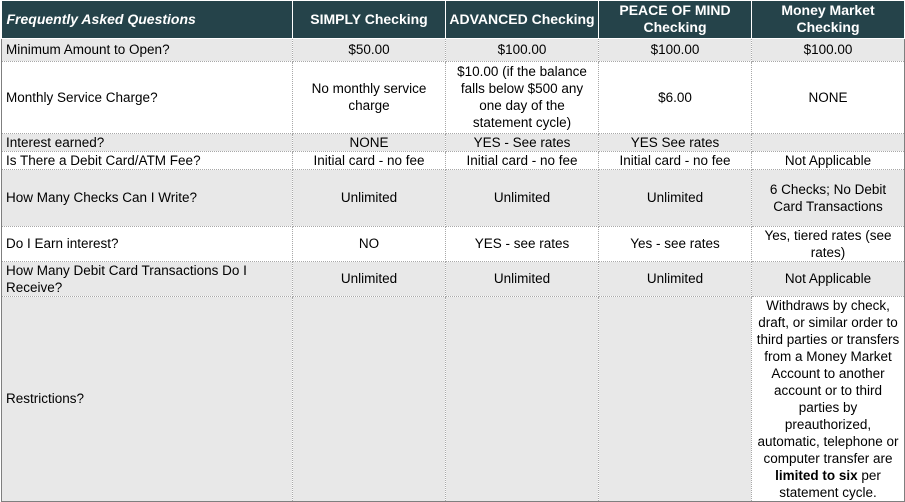 The width and height of the screenshot is (905, 502). Describe the element at coordinates (522, 142) in the screenshot. I see `advanced-cell: YES - See rates` at that location.